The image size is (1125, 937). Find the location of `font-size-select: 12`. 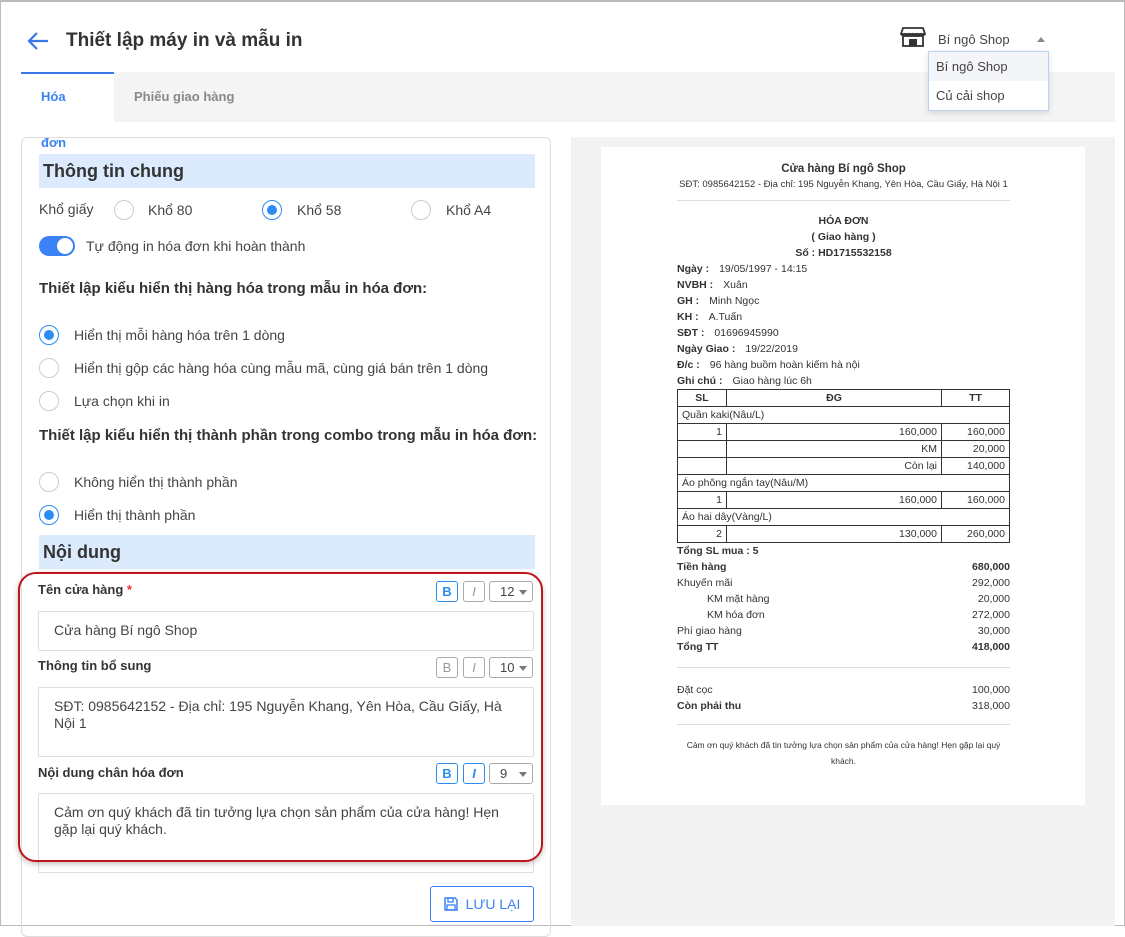

font-size-select: 12 is located at coordinates (511, 591).